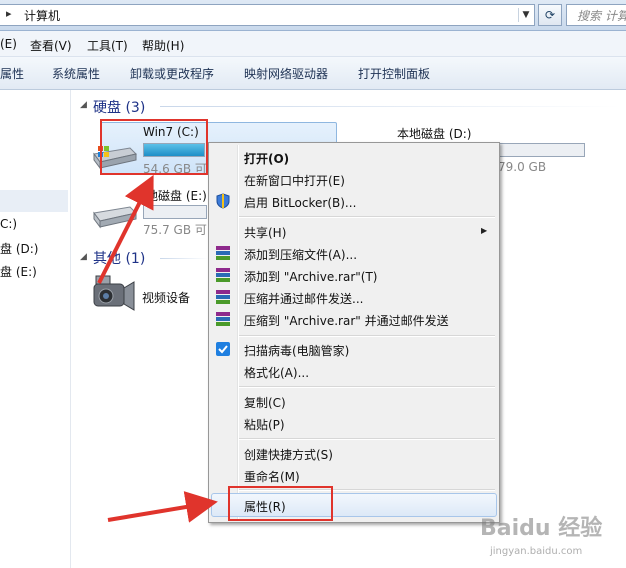 Image resolution: width=626 pixels, height=568 pixels. I want to click on baidu-watermark-url: jingyan.baidu.com, so click(536, 551).